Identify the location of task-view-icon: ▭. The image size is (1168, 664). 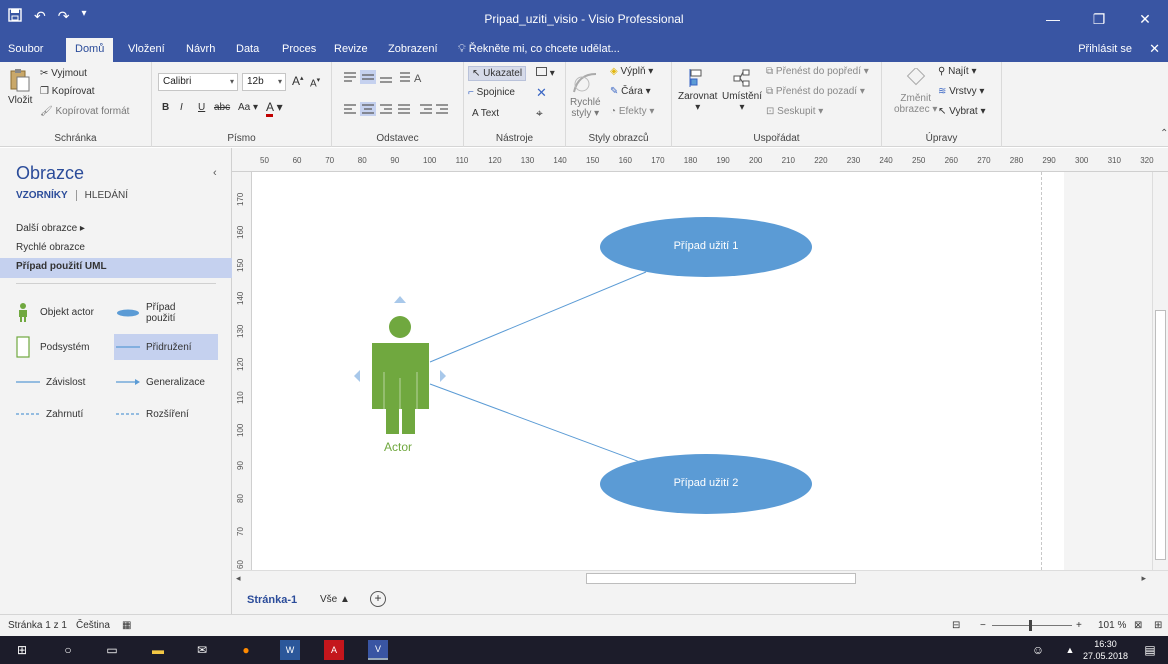
(112, 650).